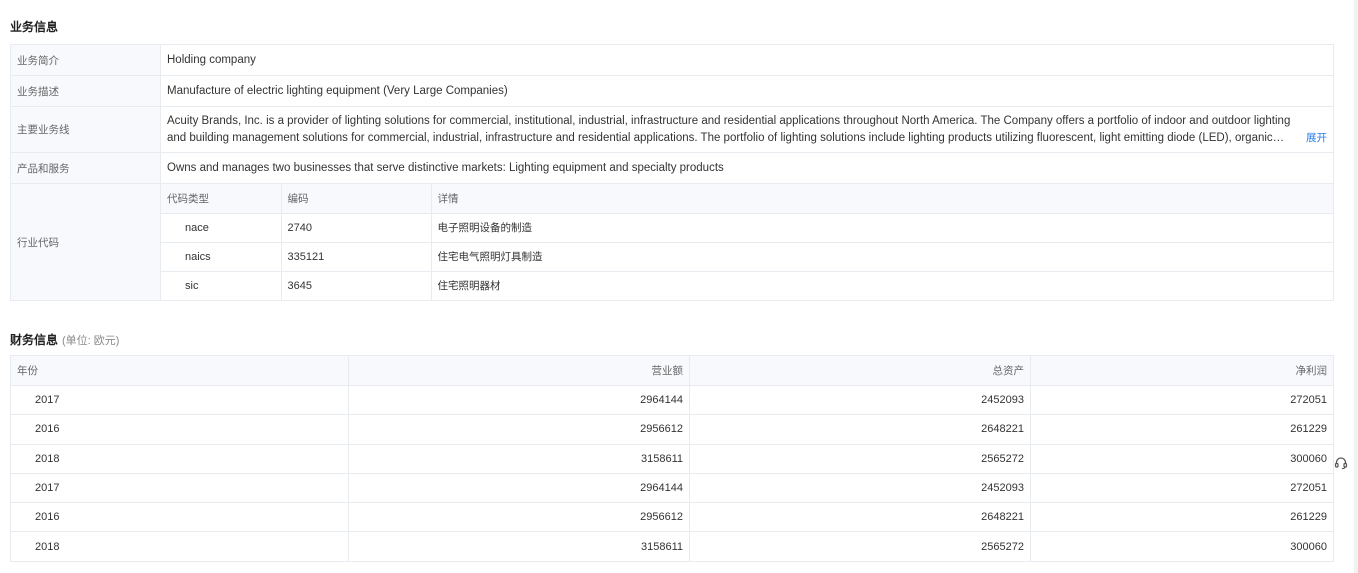 The image size is (1358, 573). I want to click on industry-row: naics 335121 住宅电气照明灯具制造, so click(747, 257).